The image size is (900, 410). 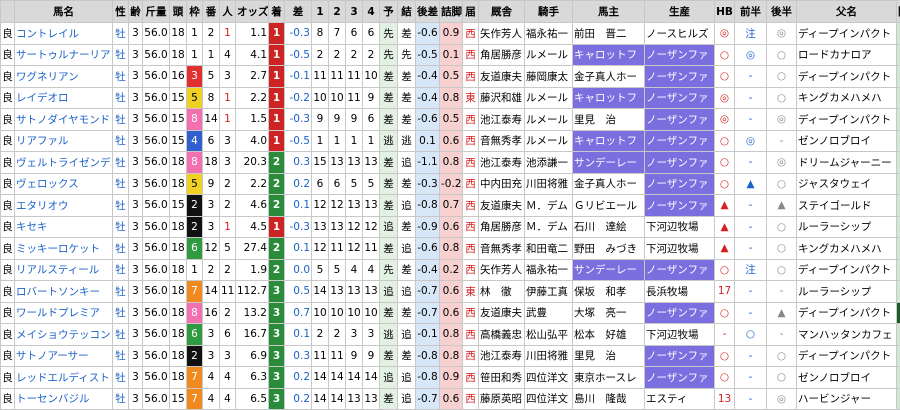 What do you see at coordinates (549, 227) in the screenshot?
I see `jockey-cell: Ｍ．デム` at bounding box center [549, 227].